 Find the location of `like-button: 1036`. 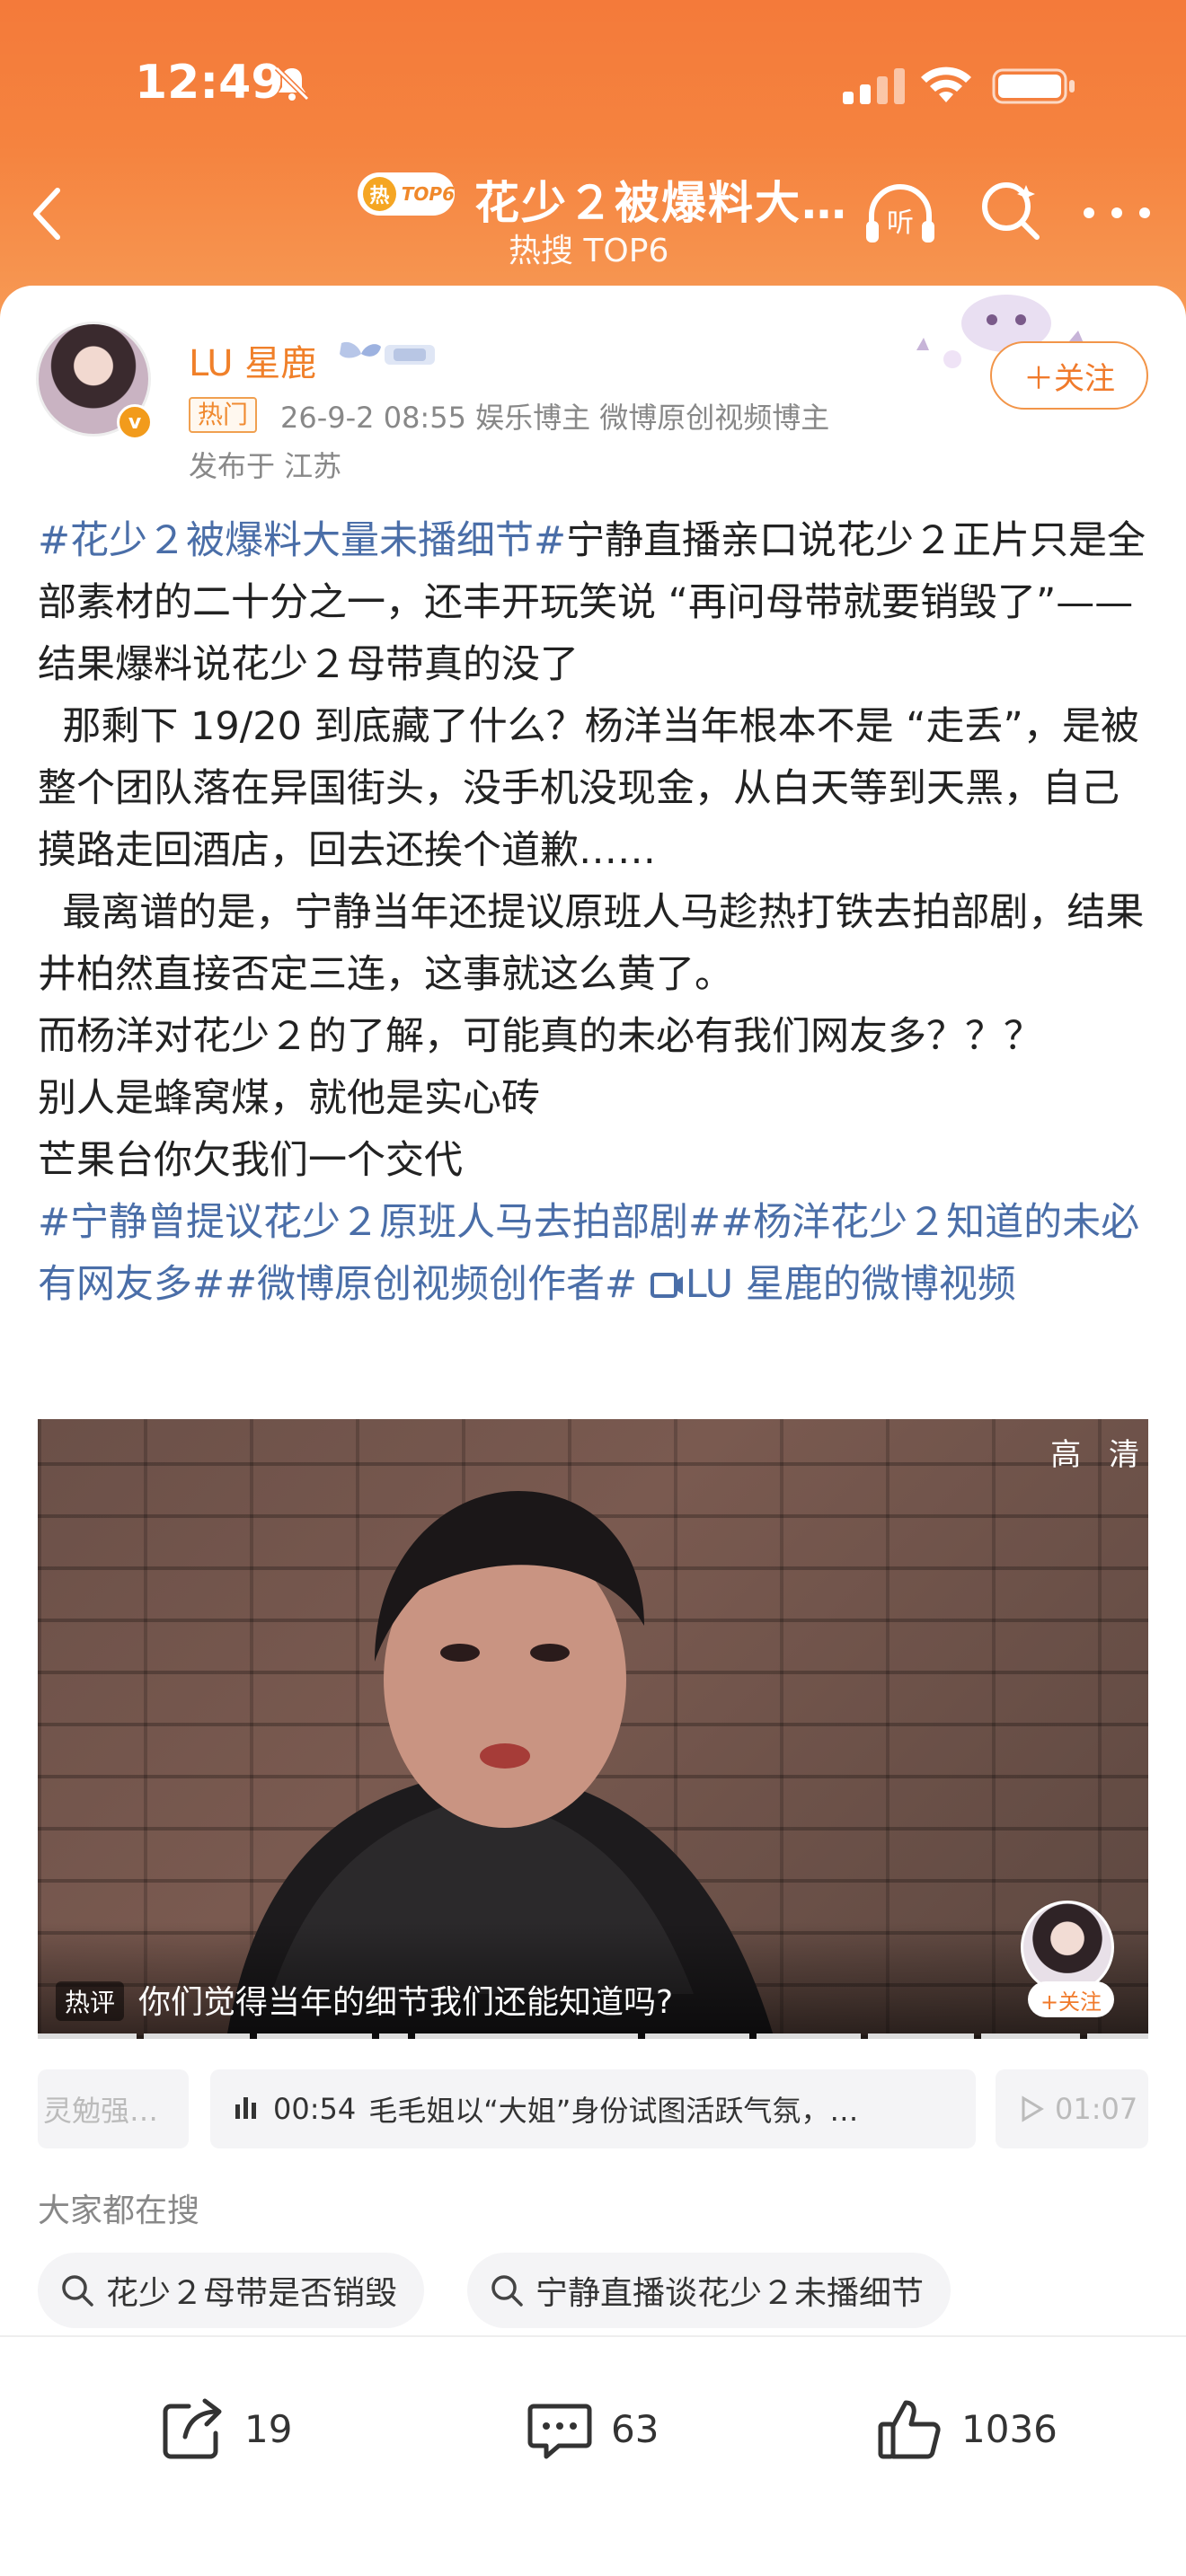

like-button: 1036 is located at coordinates (966, 2428).